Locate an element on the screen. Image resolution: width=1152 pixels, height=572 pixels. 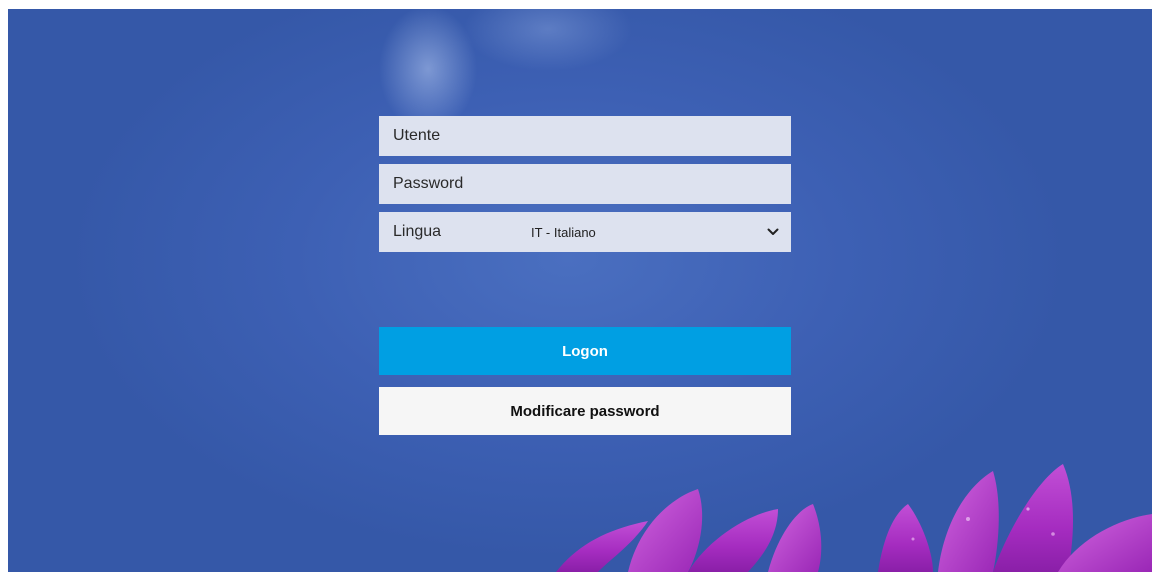
chevron-down-icon is located at coordinates (773, 232).